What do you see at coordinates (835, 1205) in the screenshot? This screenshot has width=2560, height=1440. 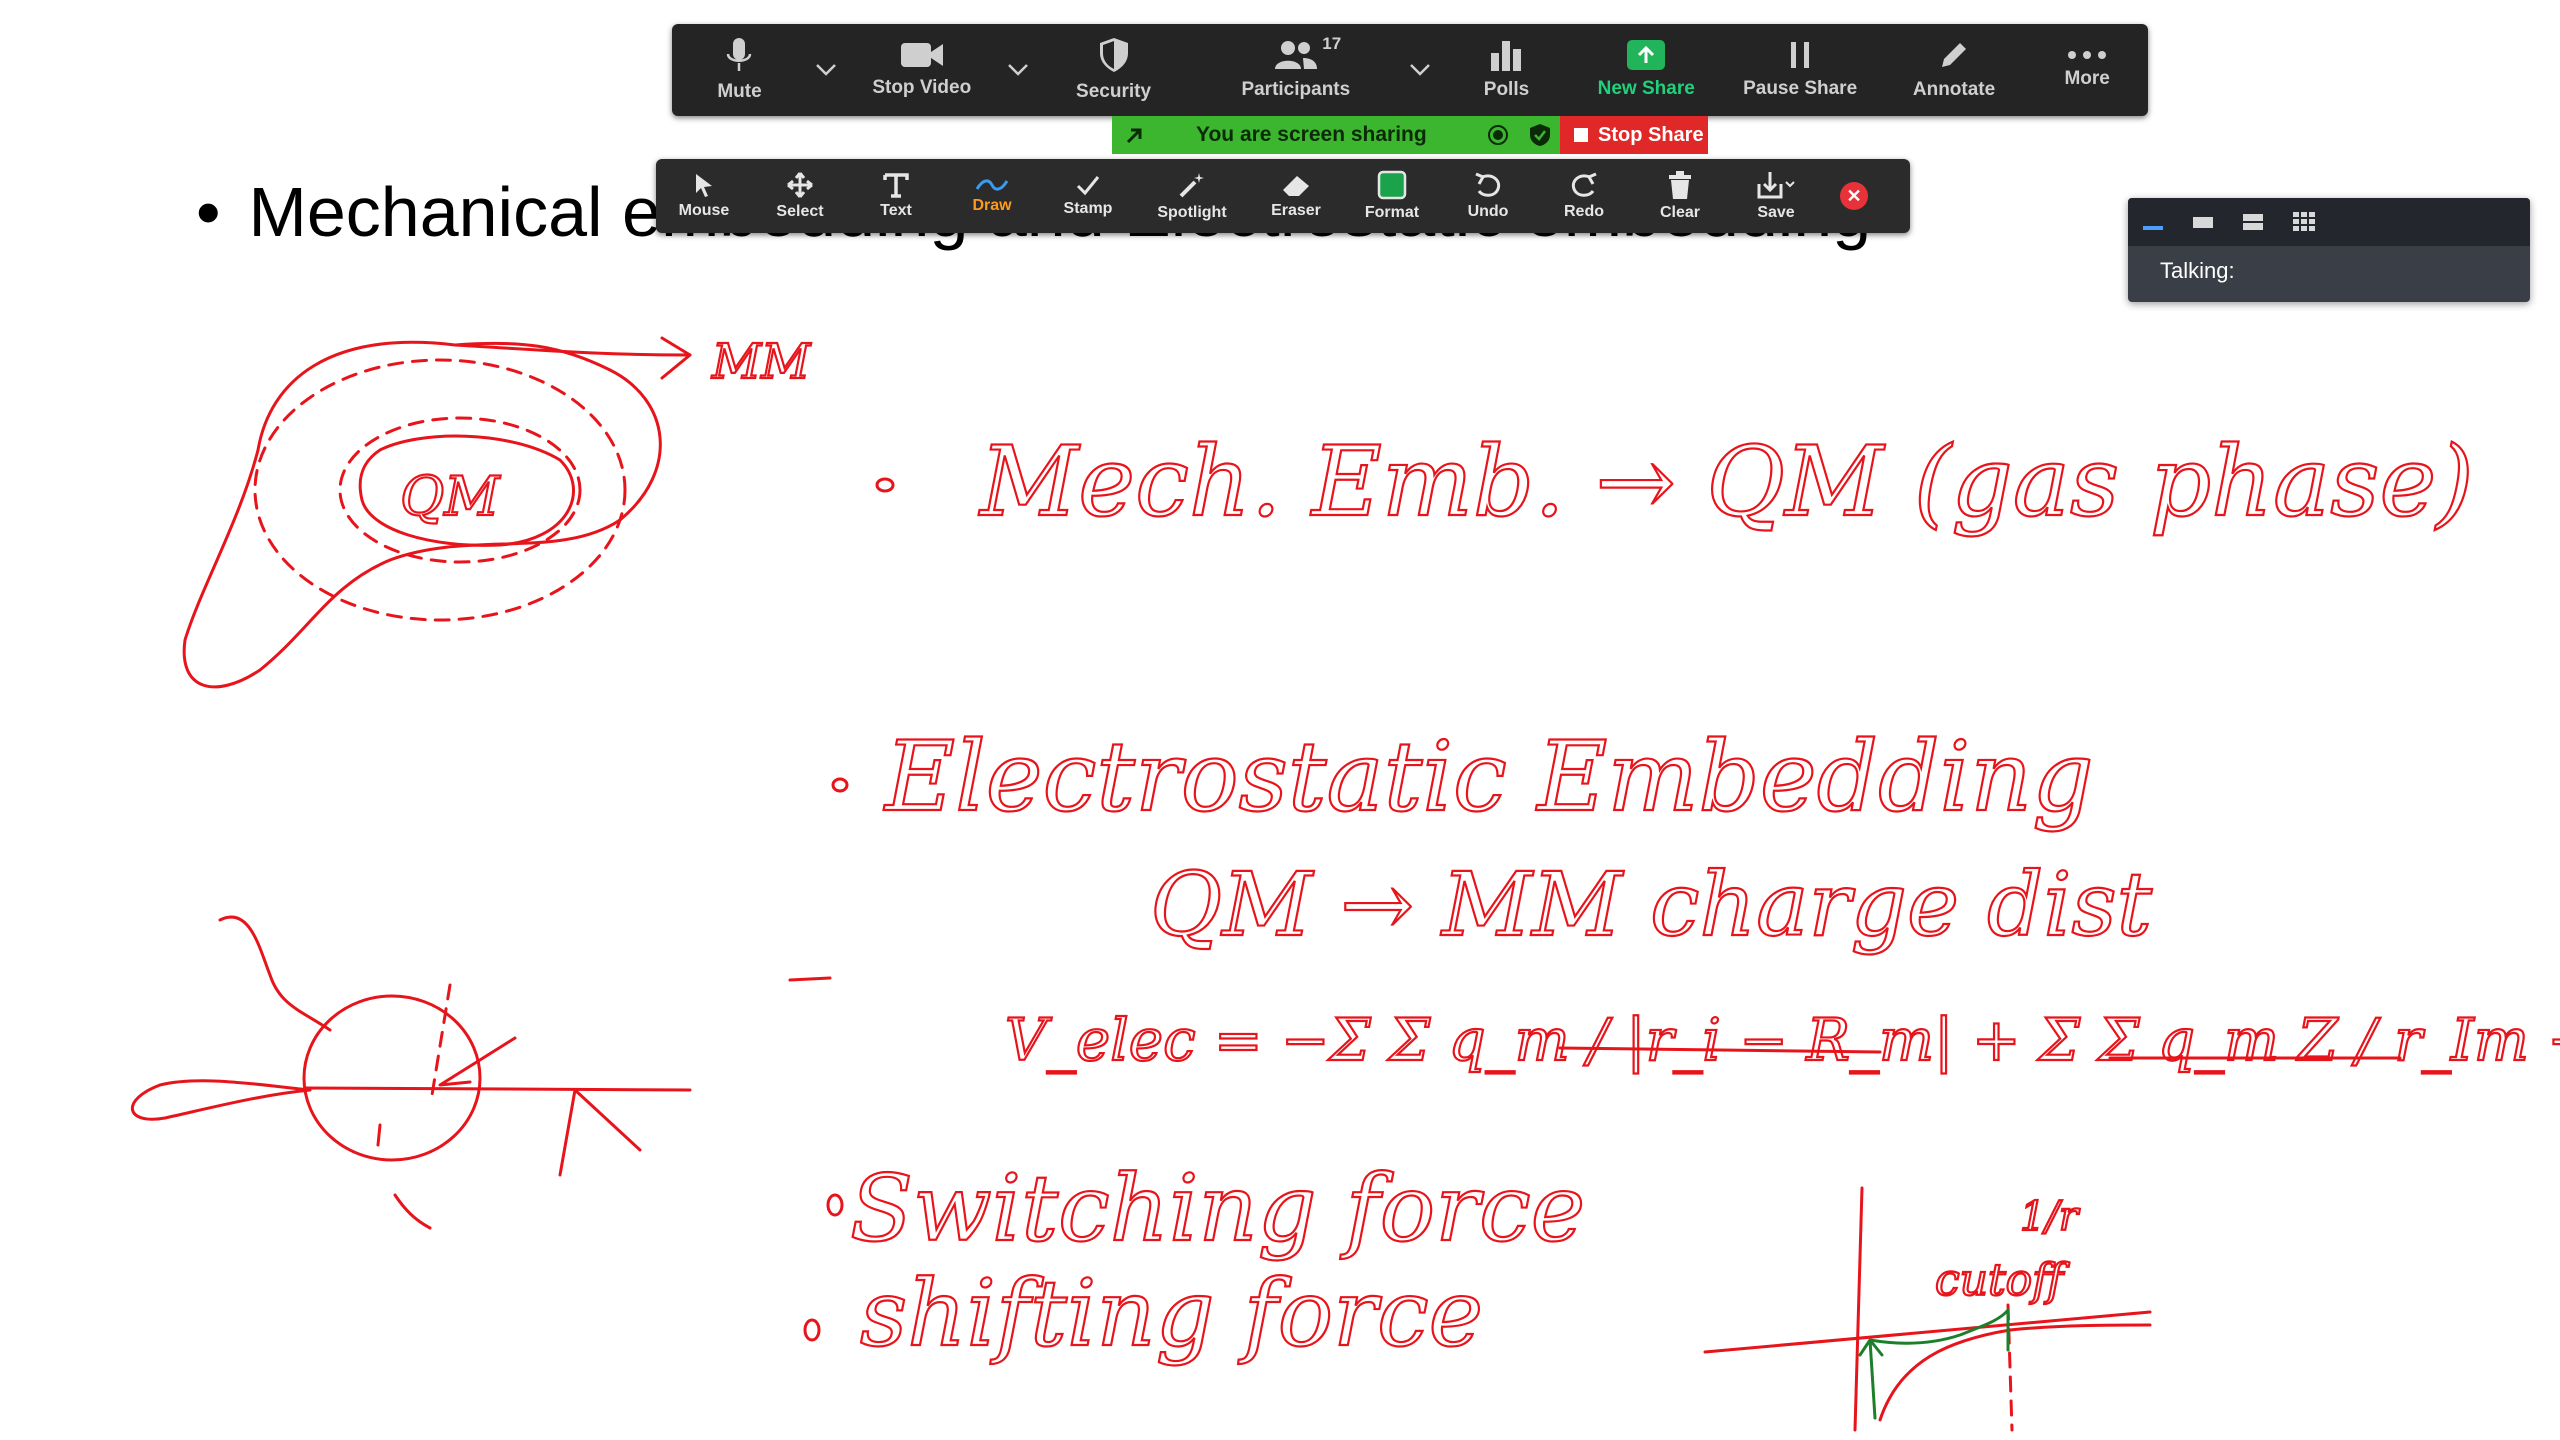 I see `switching-bullet-dot` at bounding box center [835, 1205].